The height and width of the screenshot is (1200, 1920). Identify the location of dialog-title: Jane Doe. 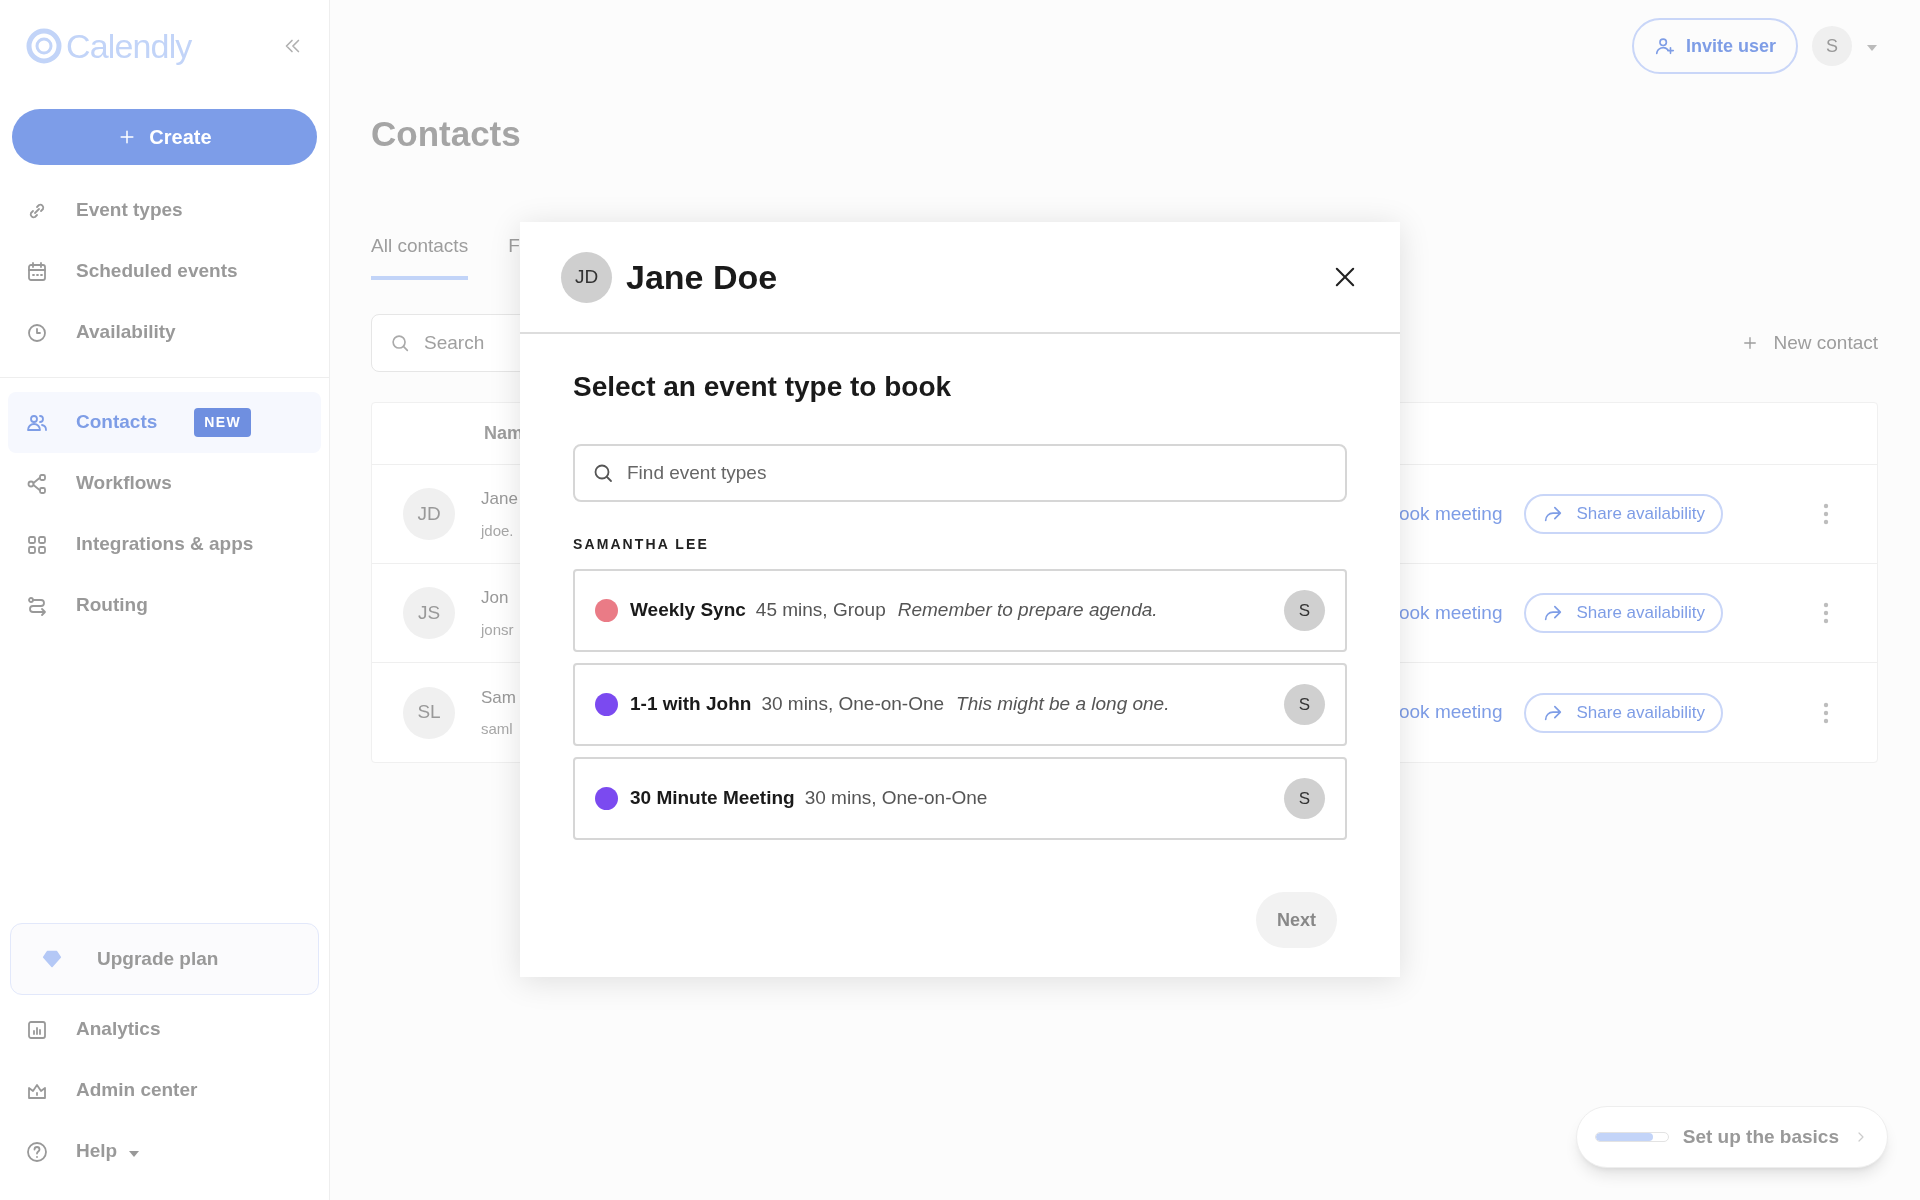
(702, 277).